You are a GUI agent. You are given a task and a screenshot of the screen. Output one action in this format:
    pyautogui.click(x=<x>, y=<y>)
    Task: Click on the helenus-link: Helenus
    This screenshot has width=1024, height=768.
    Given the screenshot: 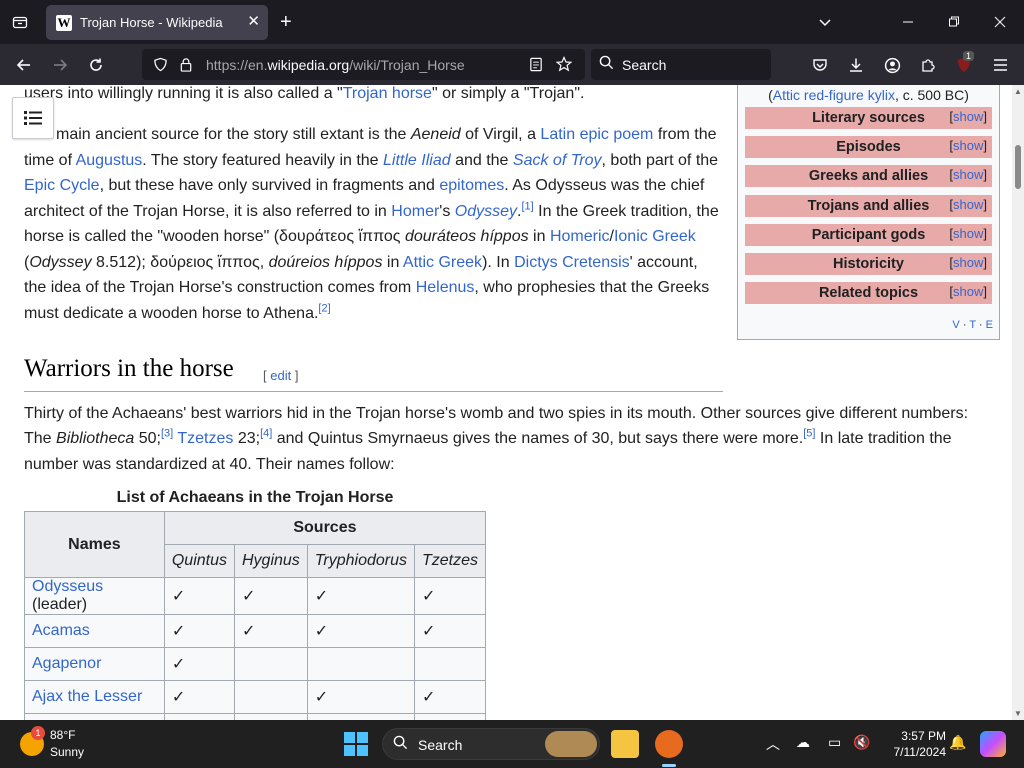 What is the action you would take?
    pyautogui.click(x=445, y=287)
    